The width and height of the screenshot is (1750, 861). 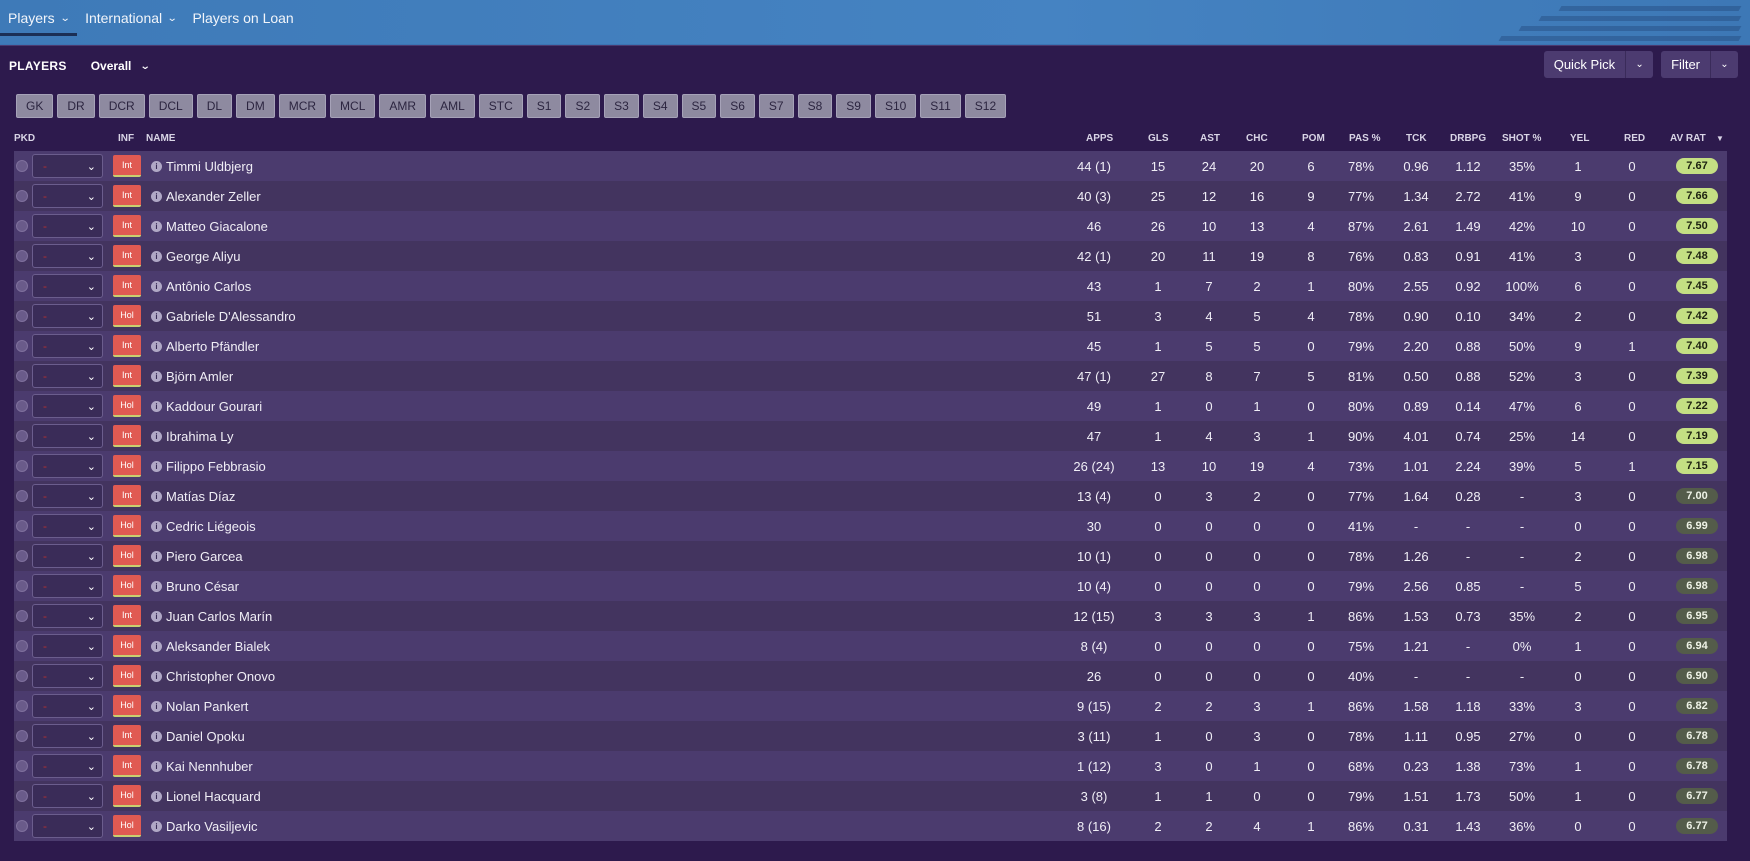 What do you see at coordinates (200, 496) in the screenshot?
I see `player-name: Matías Díaz` at bounding box center [200, 496].